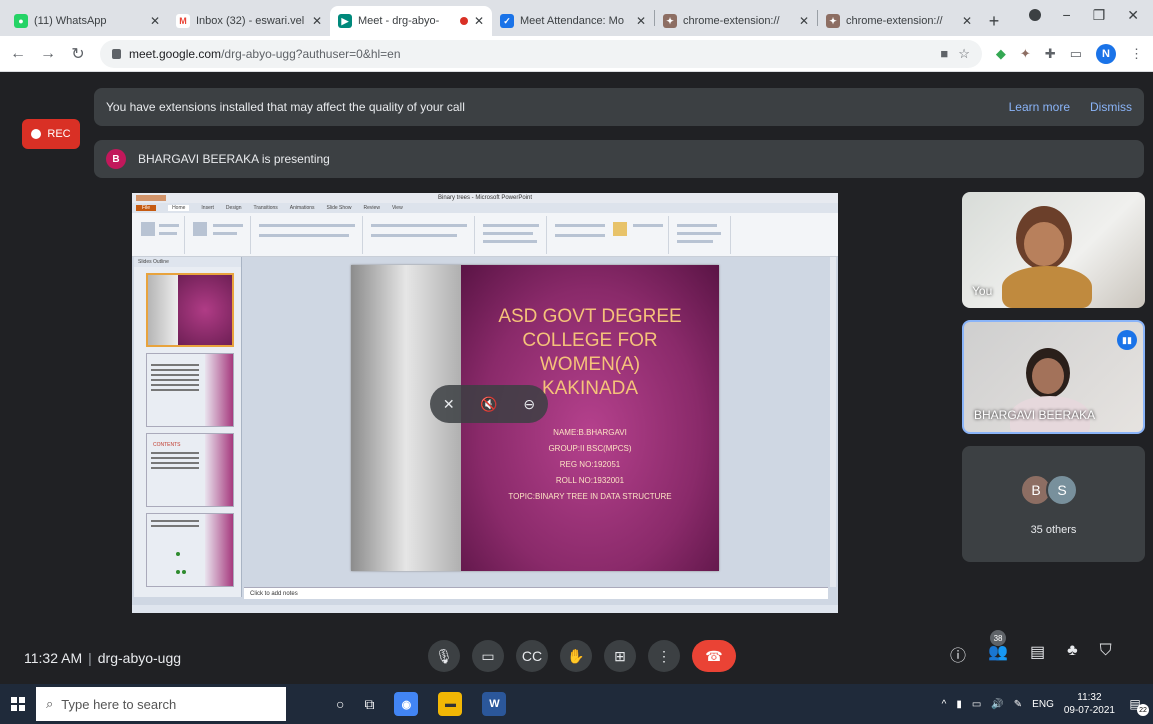 The image size is (1153, 724). What do you see at coordinates (994, 21) in the screenshot?
I see `new-tab-button: +` at bounding box center [994, 21].